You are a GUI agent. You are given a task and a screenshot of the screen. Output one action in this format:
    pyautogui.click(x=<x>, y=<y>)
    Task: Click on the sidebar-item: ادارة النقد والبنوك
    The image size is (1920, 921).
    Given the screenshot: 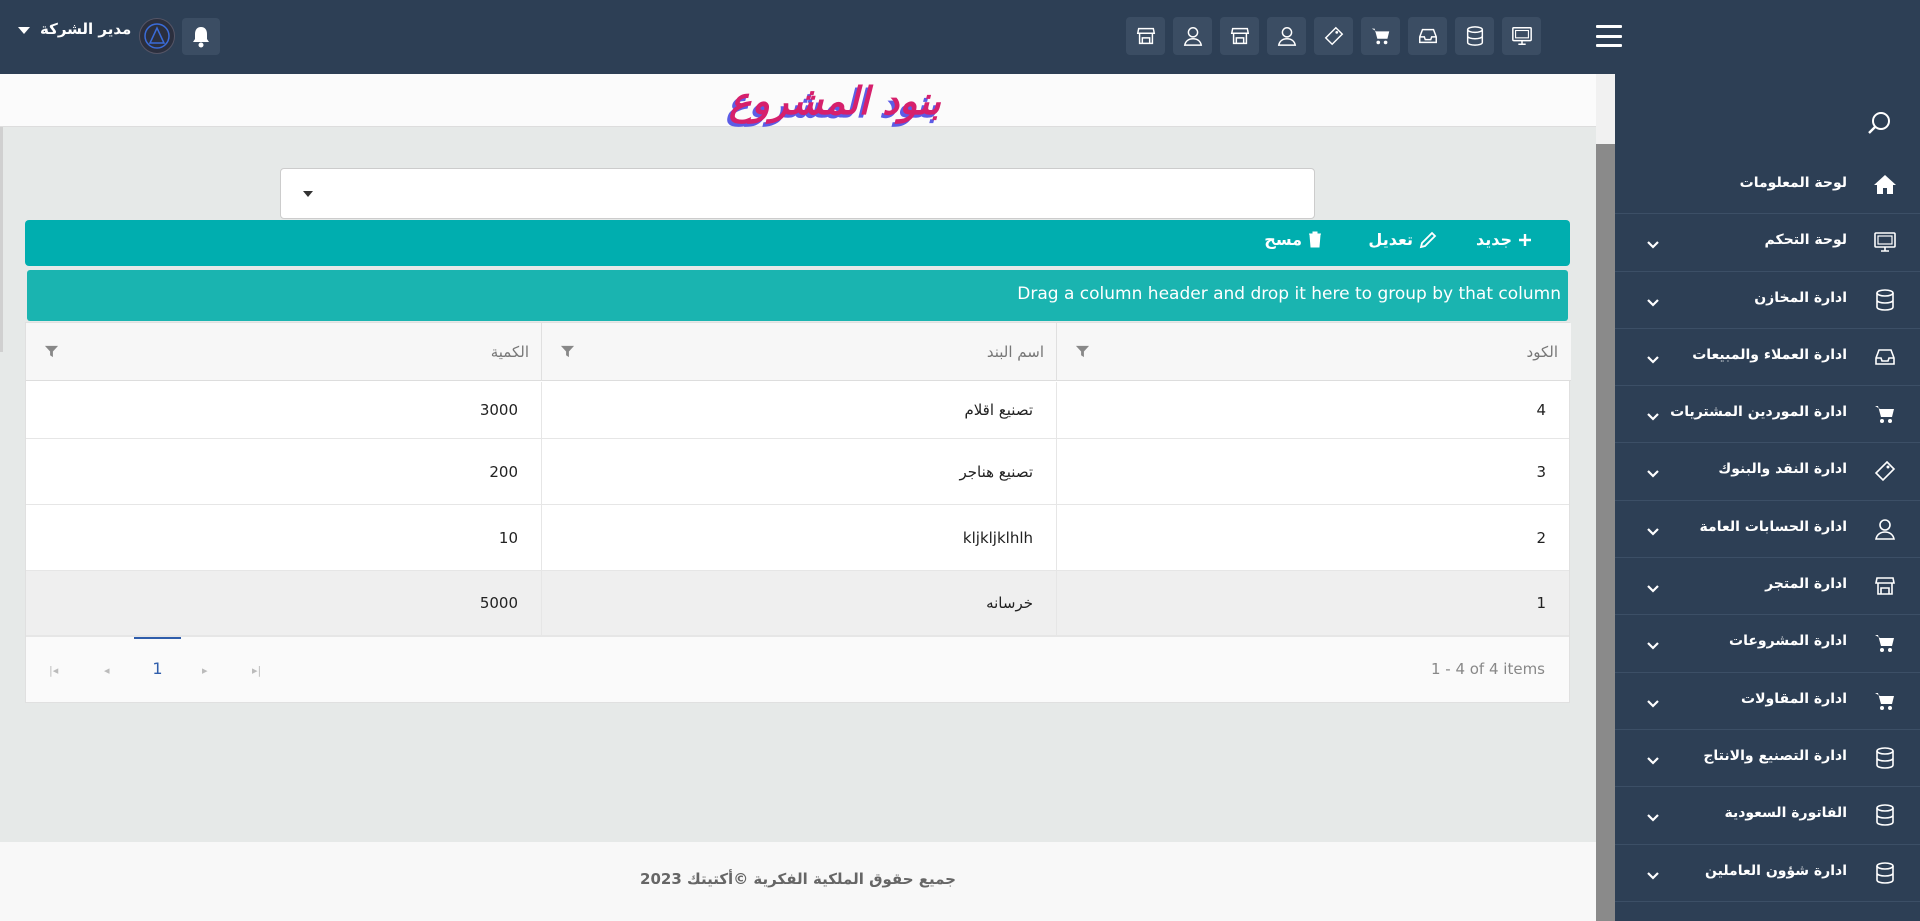 What is the action you would take?
    pyautogui.click(x=1767, y=472)
    